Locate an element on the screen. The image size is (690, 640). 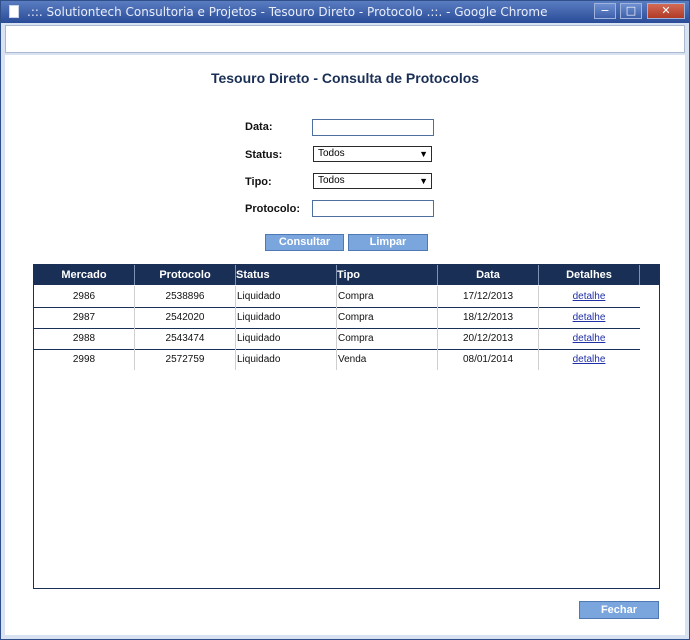
header-divider is located at coordinates (639, 275).